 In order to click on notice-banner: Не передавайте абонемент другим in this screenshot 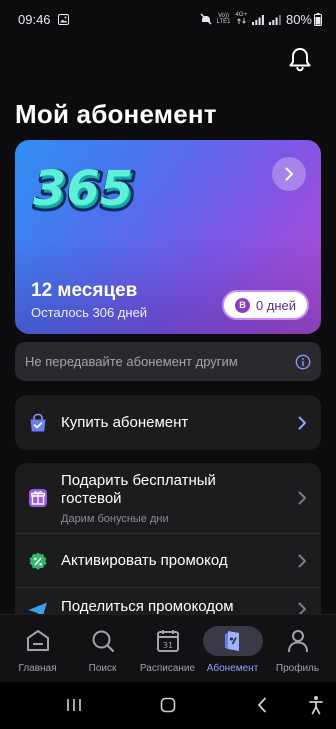, I will do `click(168, 361)`.